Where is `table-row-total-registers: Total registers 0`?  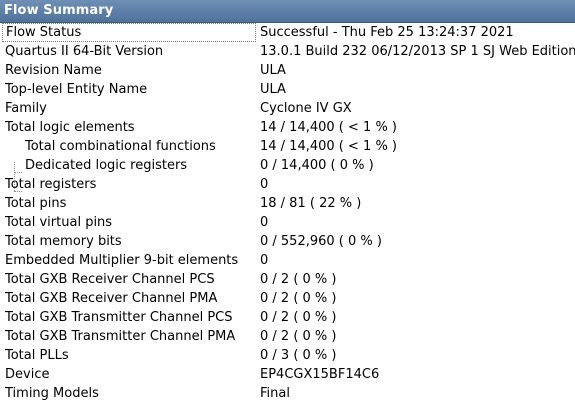
table-row-total-registers: Total registers 0 is located at coordinates (287, 184).